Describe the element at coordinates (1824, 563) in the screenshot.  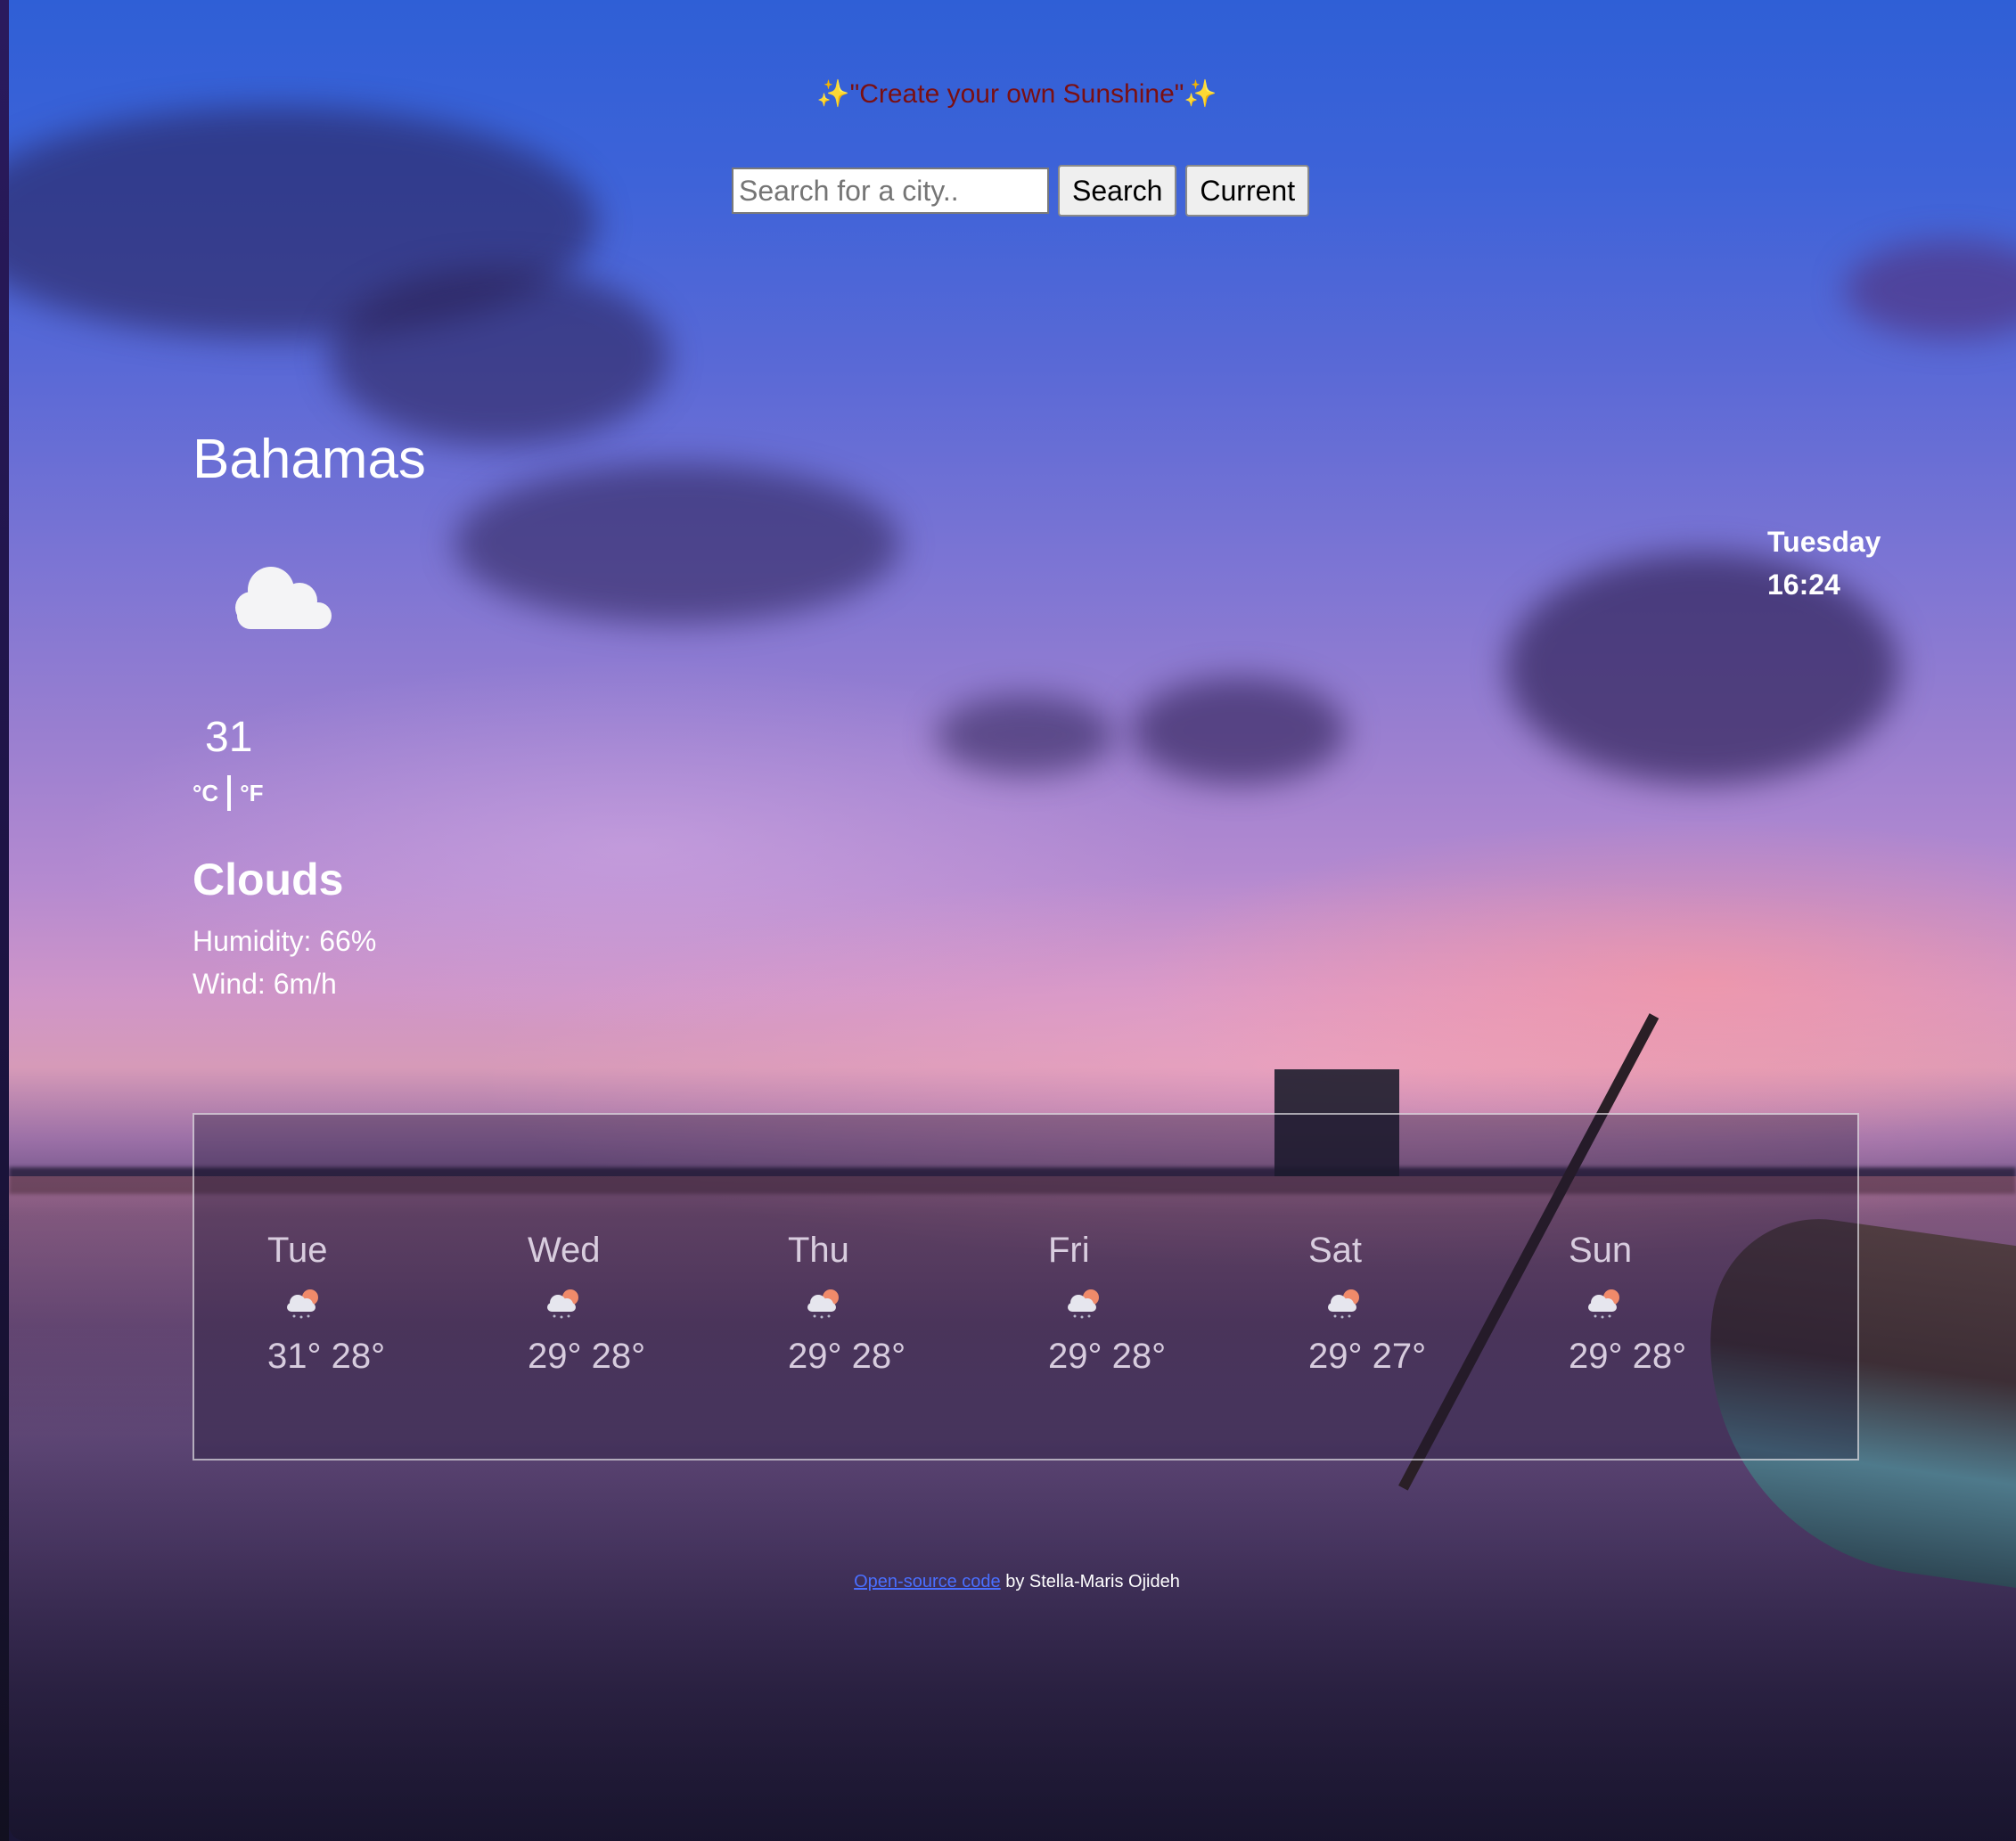
I see `date-time: Tuesday 16:24` at that location.